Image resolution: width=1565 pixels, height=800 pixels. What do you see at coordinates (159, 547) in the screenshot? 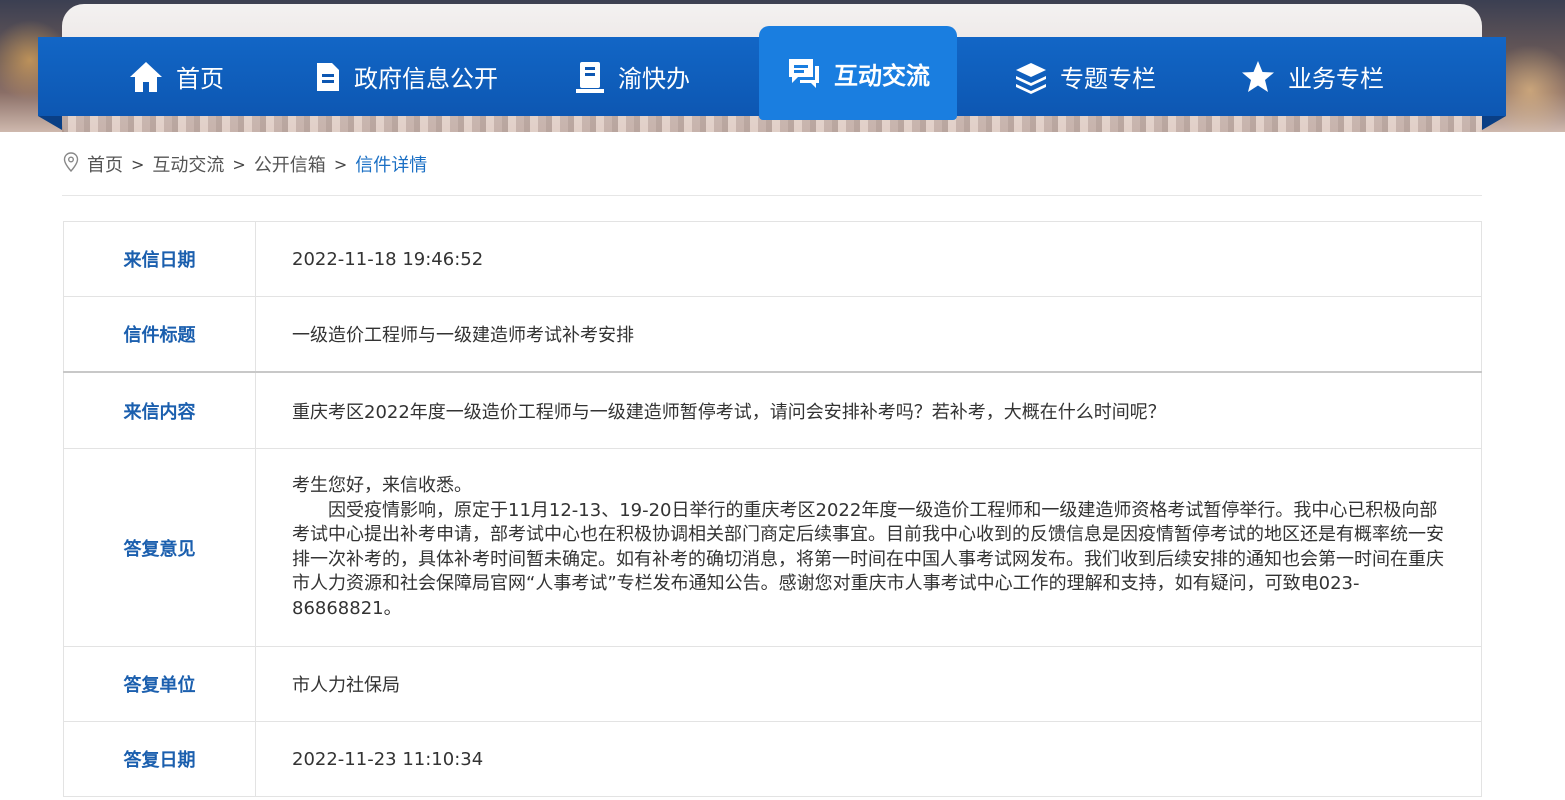
I see `reply-label: 答复意见` at bounding box center [159, 547].